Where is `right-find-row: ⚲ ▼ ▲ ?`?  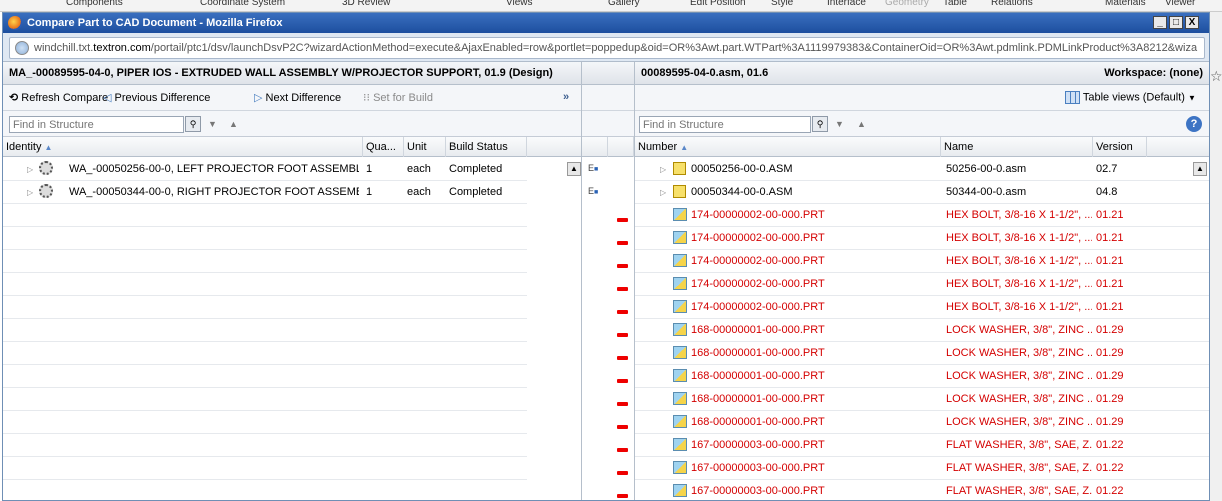 right-find-row: ⚲ ▼ ▲ ? is located at coordinates (922, 124).